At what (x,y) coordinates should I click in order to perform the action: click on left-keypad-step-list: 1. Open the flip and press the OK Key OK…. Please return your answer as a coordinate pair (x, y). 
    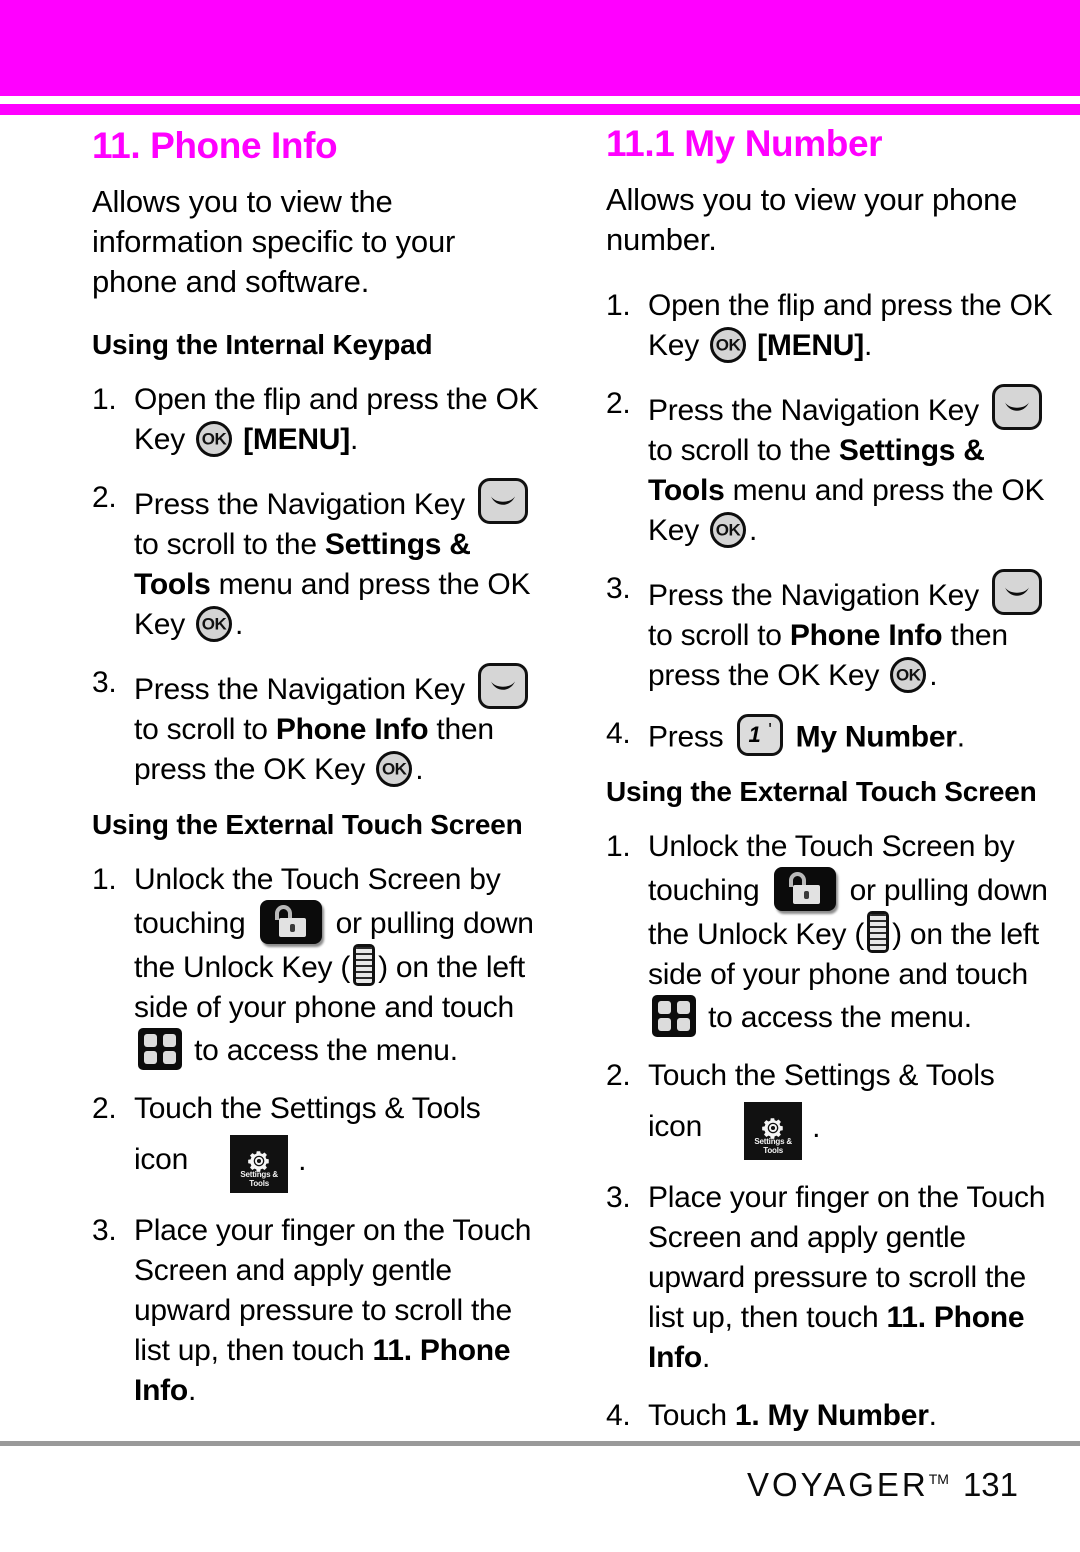
    Looking at the image, I should click on (317, 585).